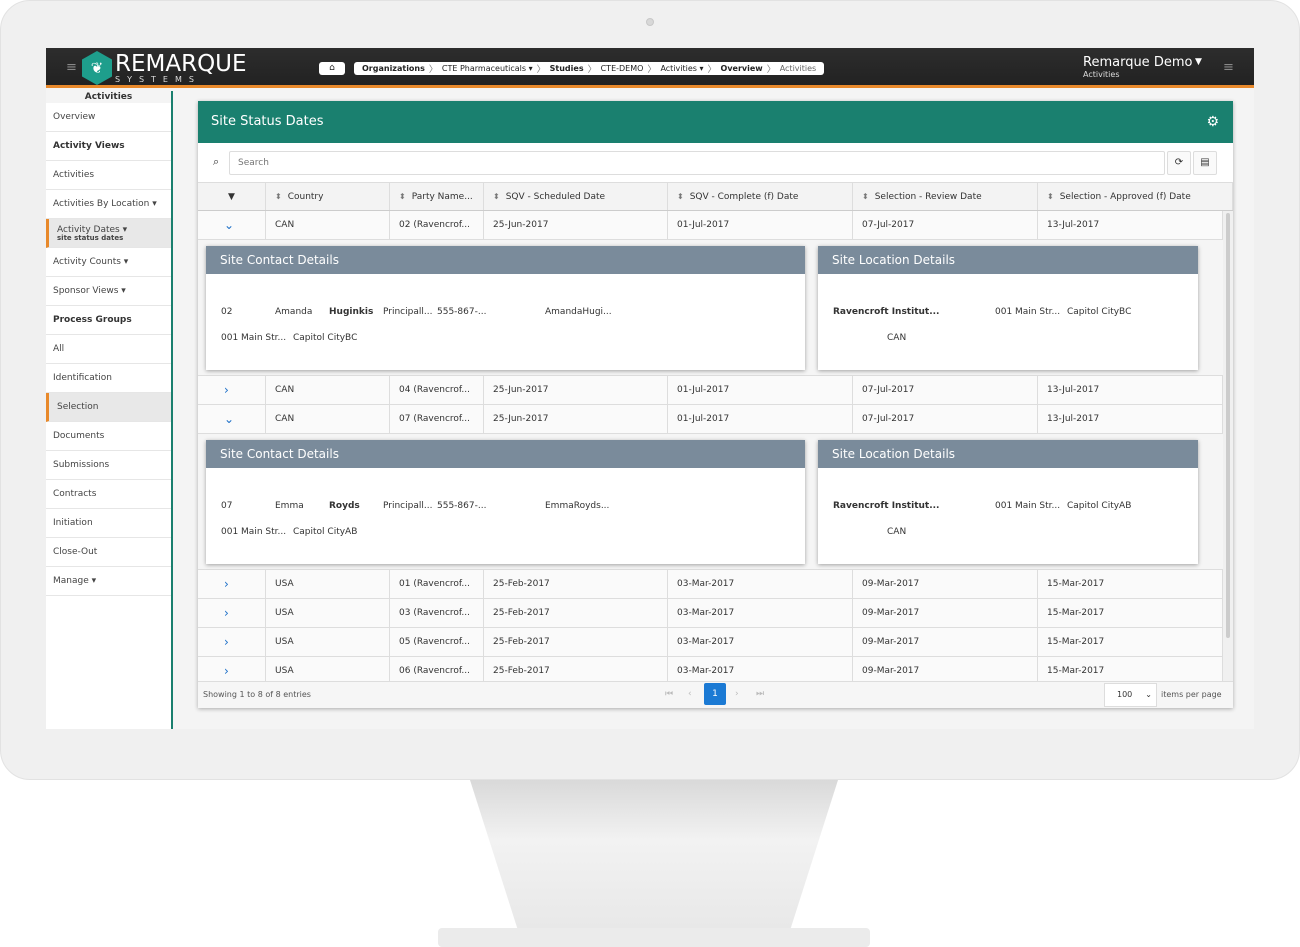 The height and width of the screenshot is (947, 1300). I want to click on contact-id: 07, so click(227, 506).